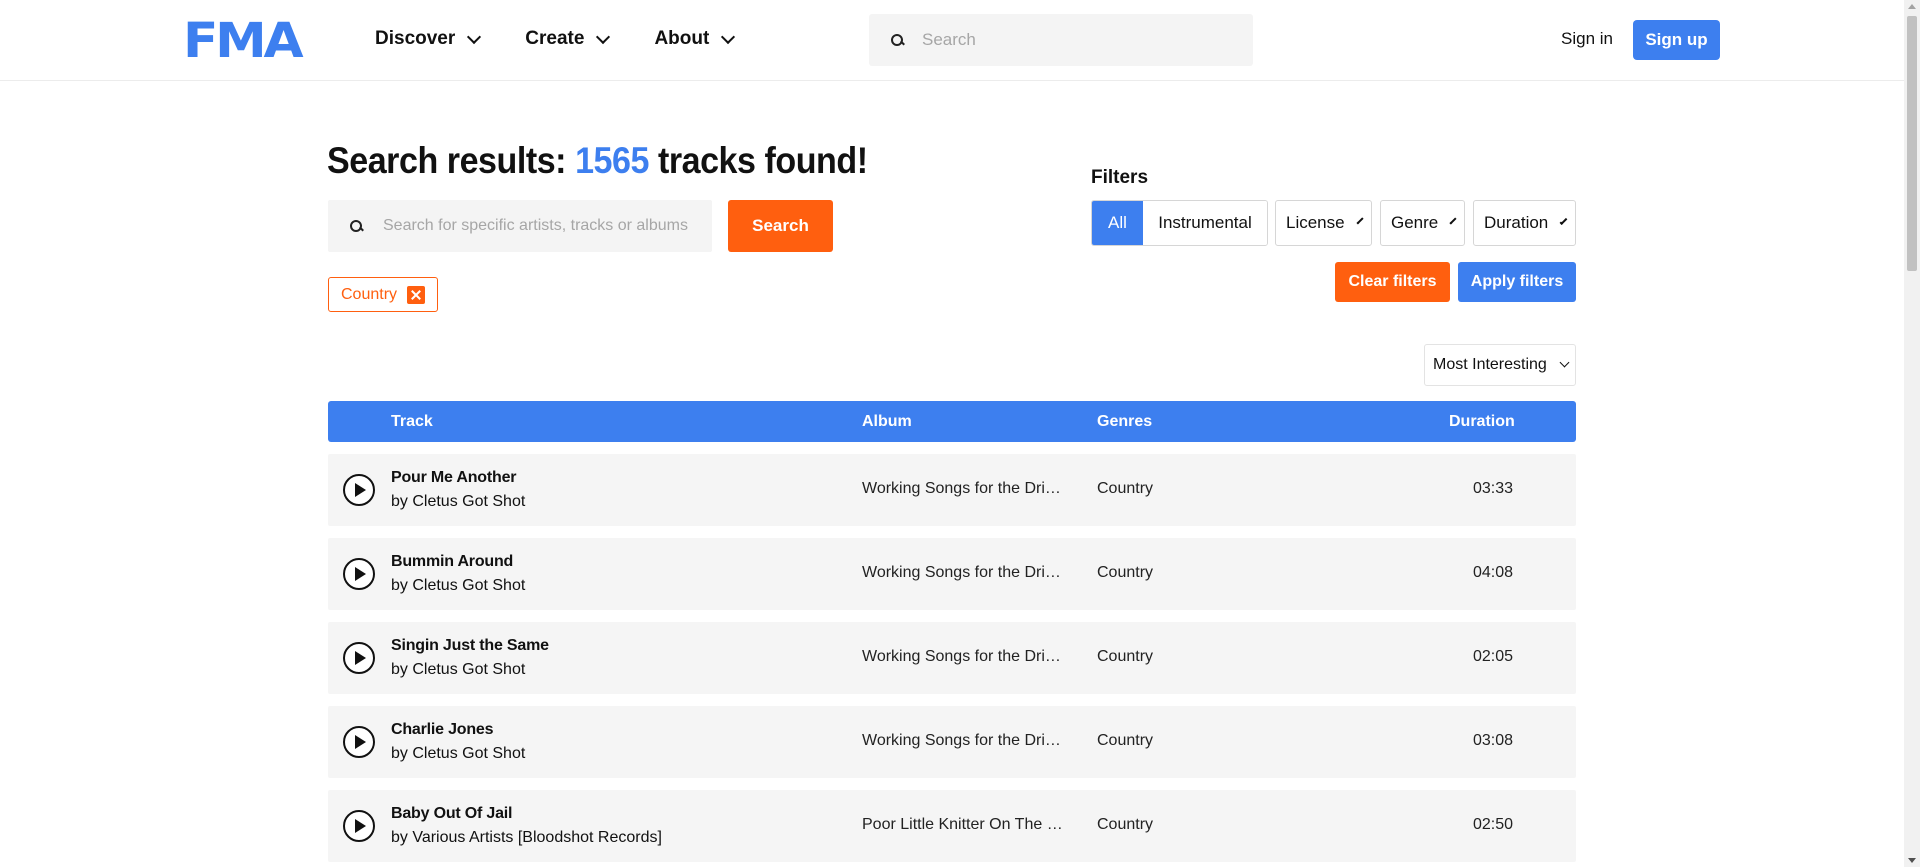 The image size is (1920, 867). What do you see at coordinates (1493, 740) in the screenshot?
I see `duration-value: 03:08` at bounding box center [1493, 740].